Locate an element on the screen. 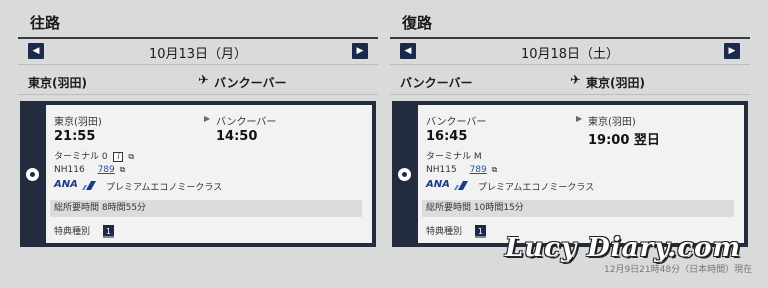 The height and width of the screenshot is (288, 768). return-date: 10月18日（土） is located at coordinates (570, 54).